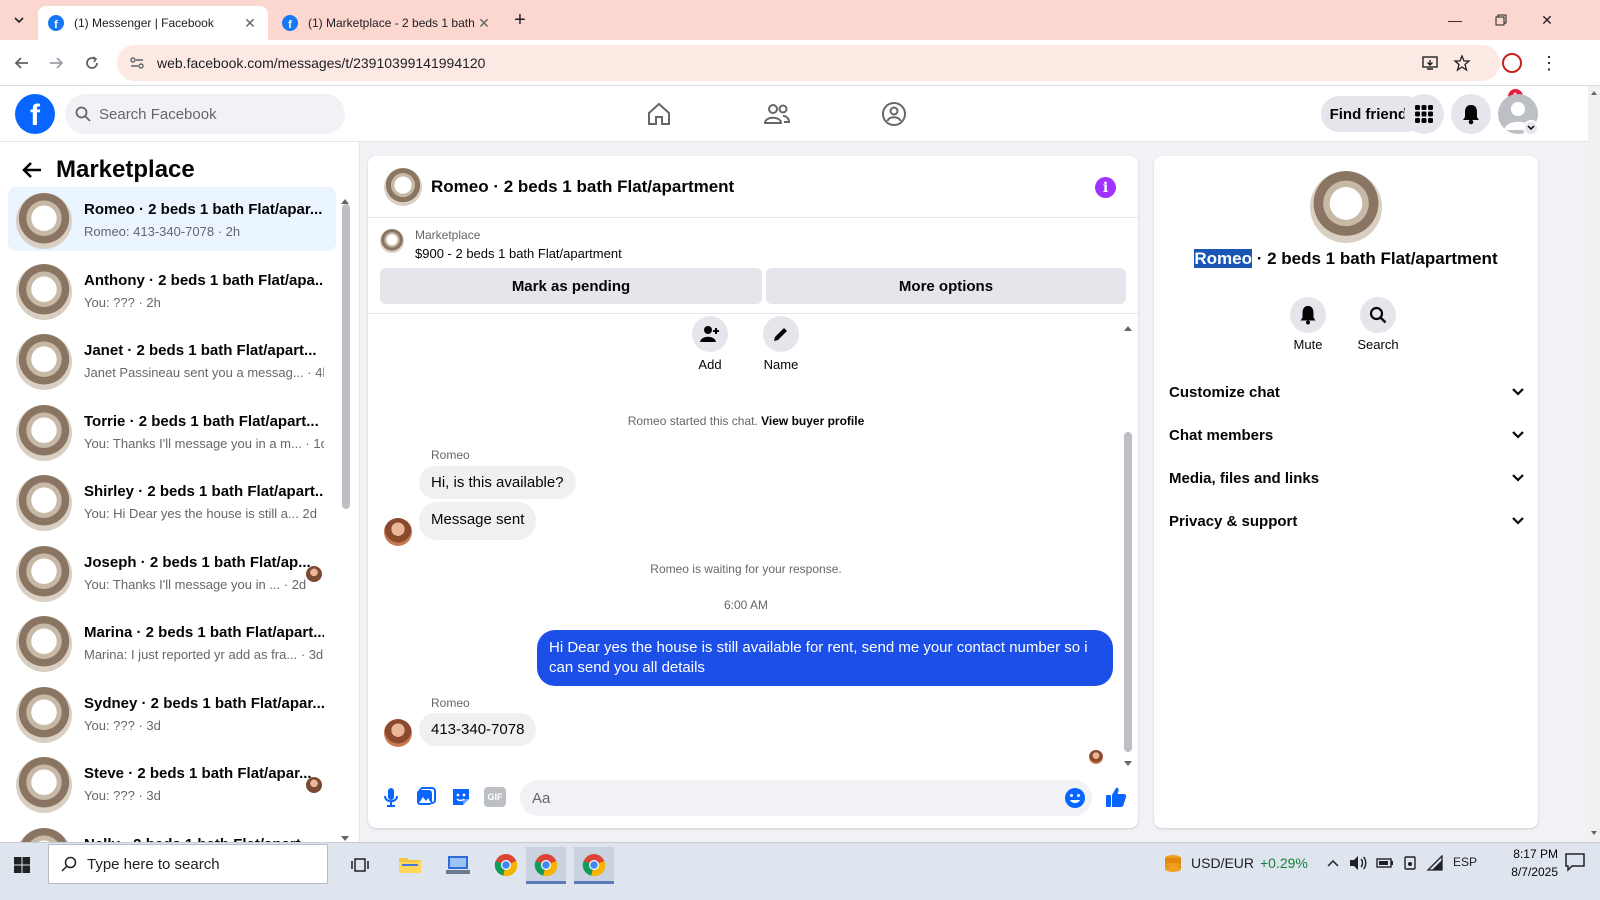  I want to click on battery-icon, so click(1385, 864).